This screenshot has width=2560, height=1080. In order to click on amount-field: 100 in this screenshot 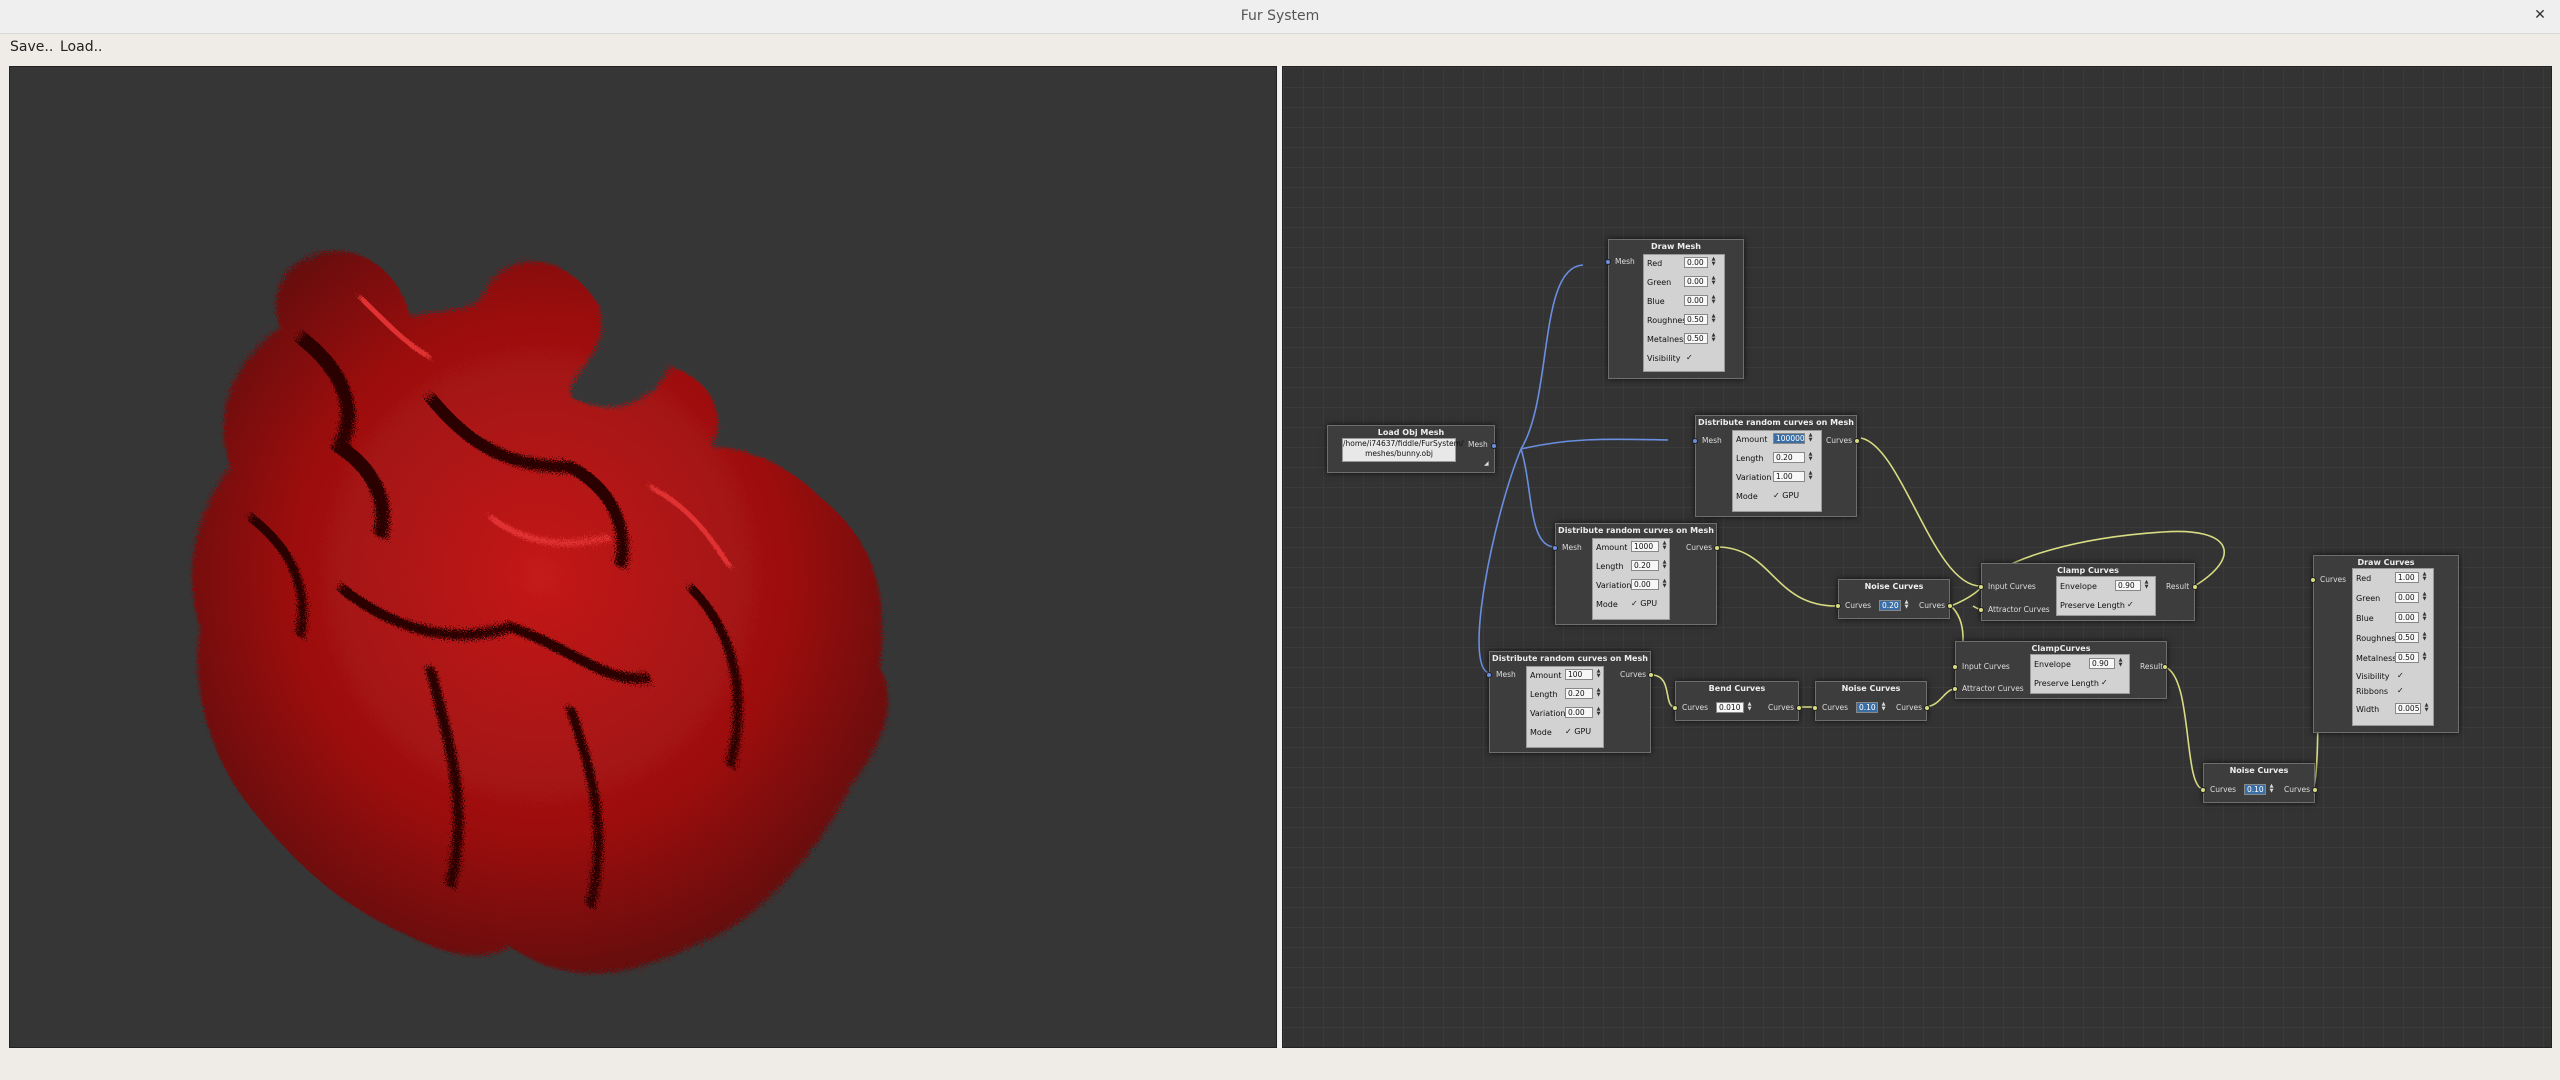, I will do `click(1579, 674)`.